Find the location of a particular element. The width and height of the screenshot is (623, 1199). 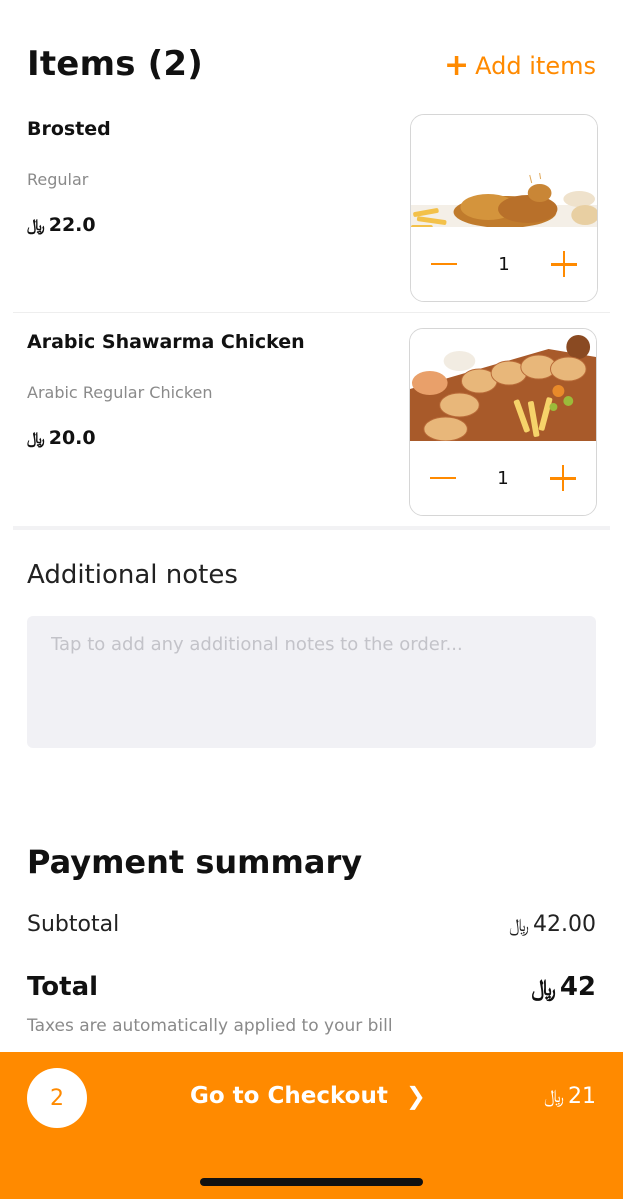

item-price: ﷼ 20.0 is located at coordinates (61, 438).